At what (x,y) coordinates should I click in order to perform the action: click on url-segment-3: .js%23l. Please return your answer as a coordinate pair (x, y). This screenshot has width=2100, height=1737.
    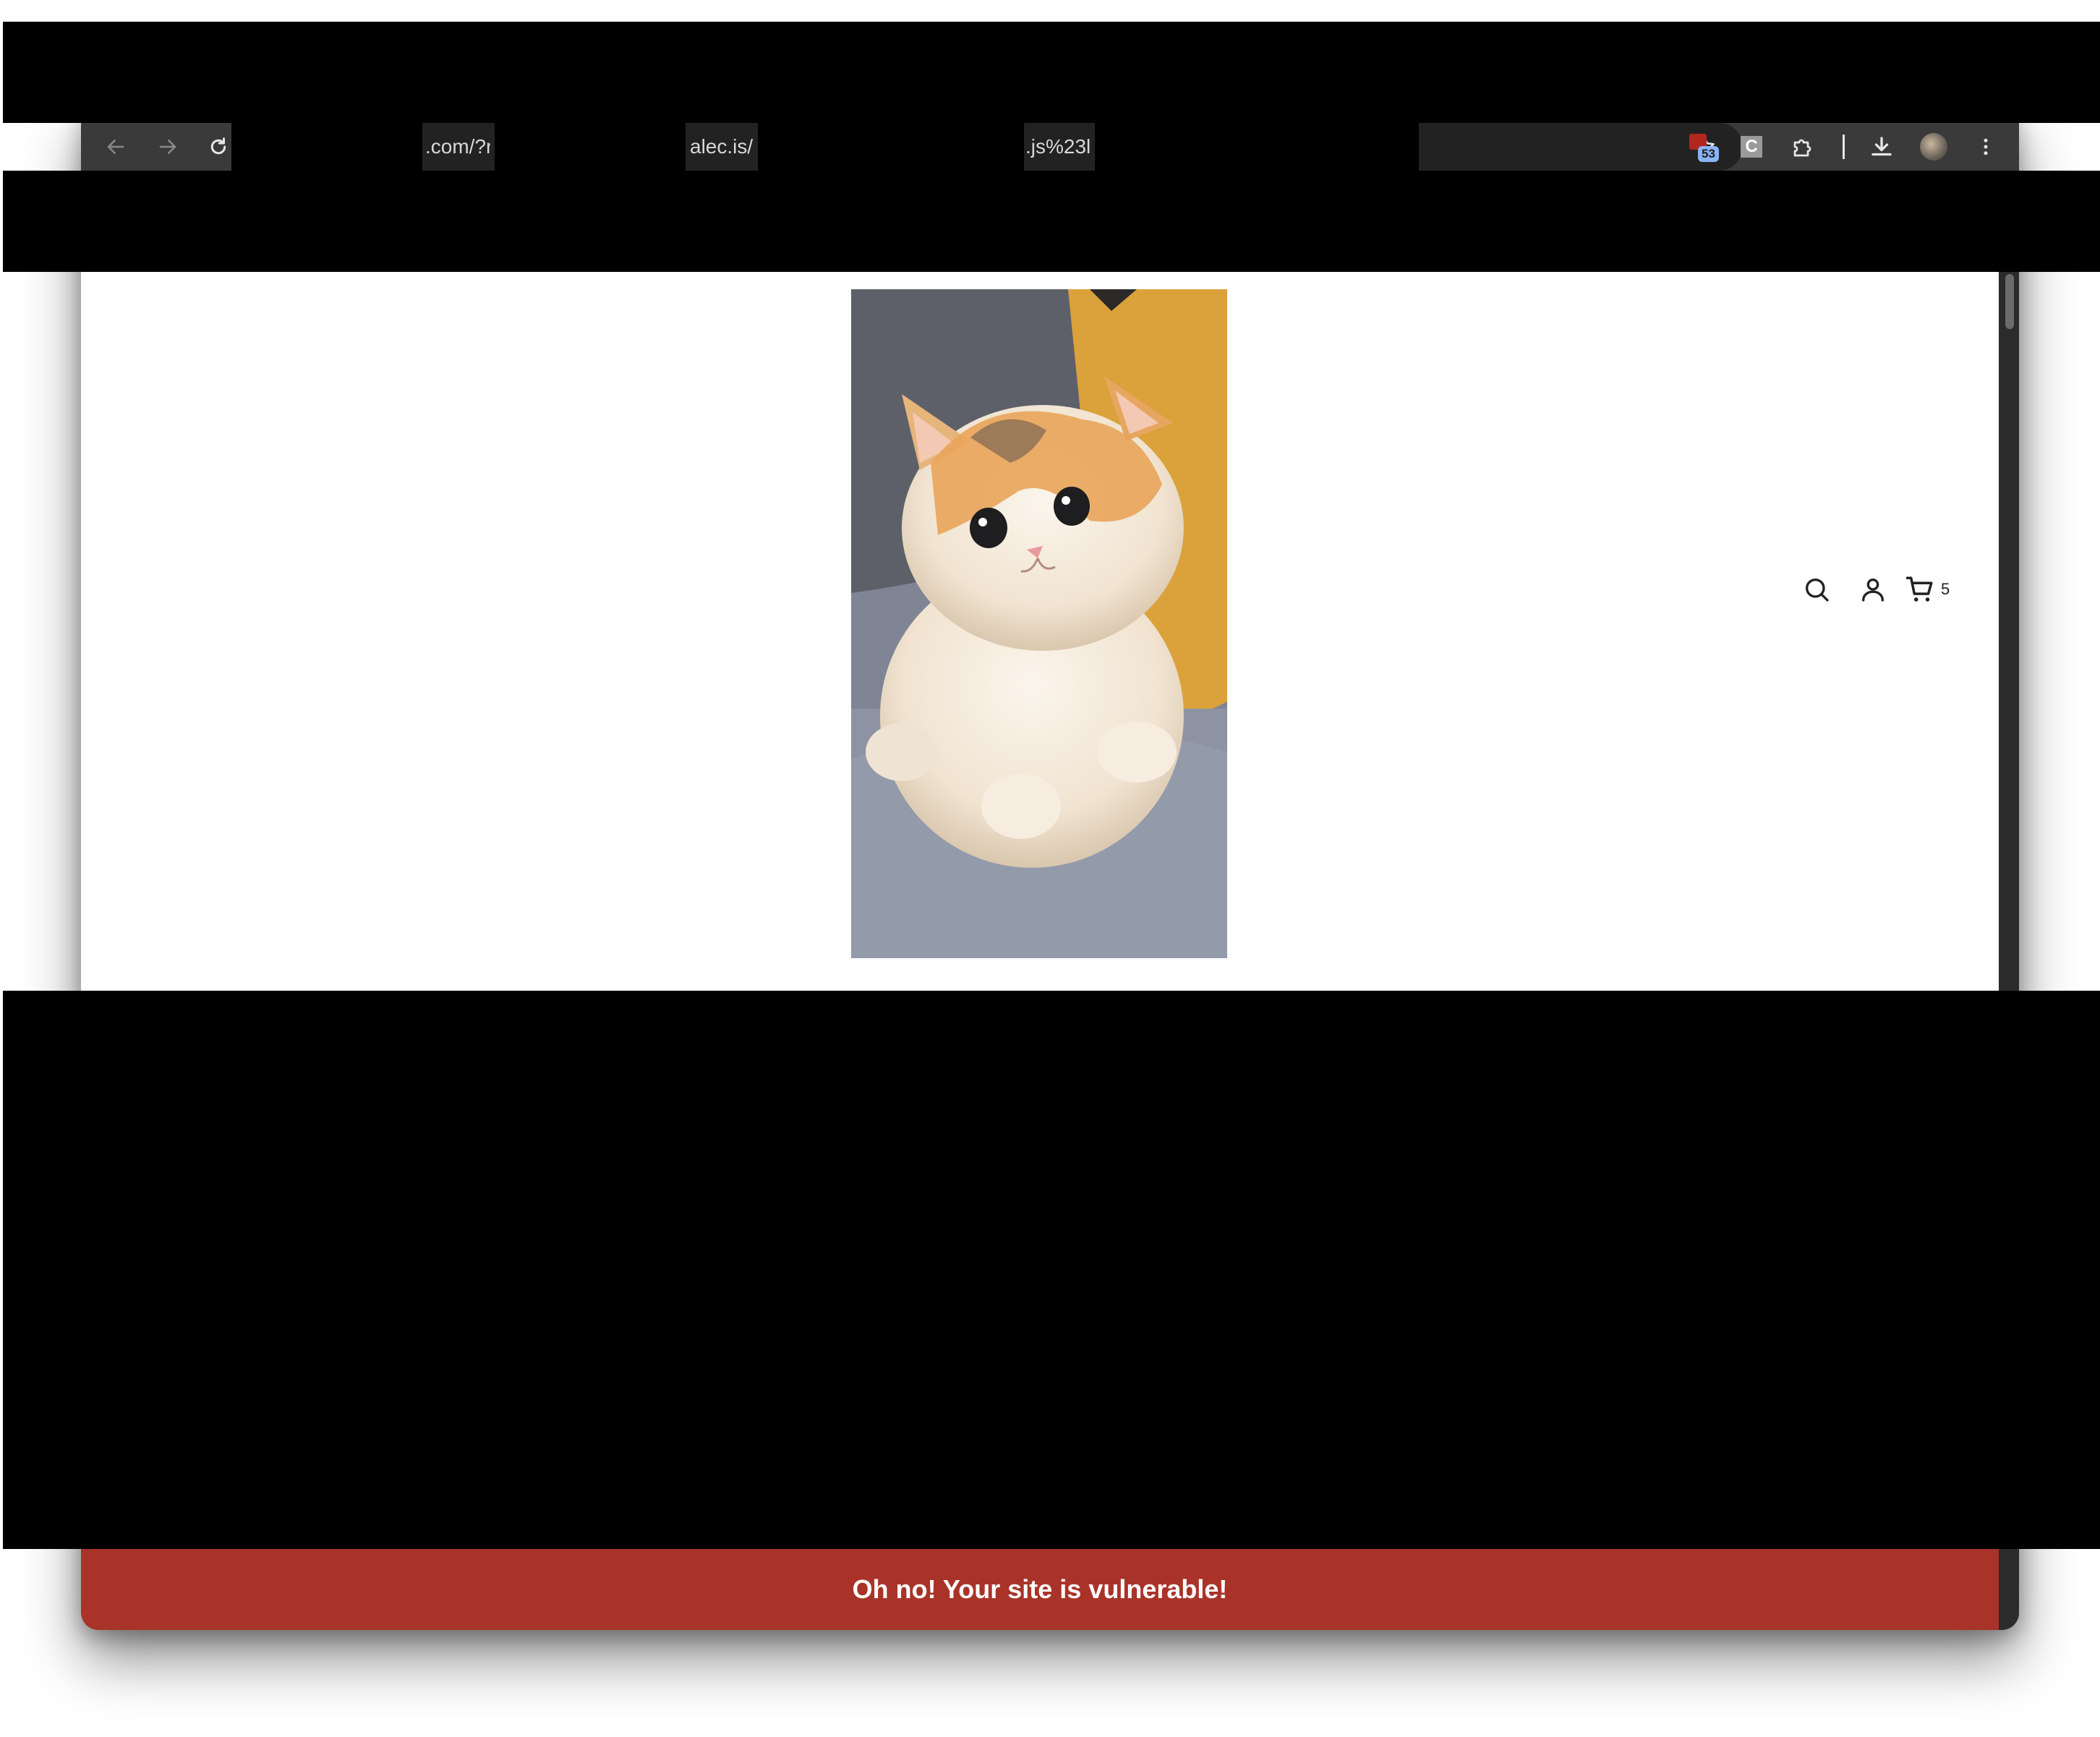
    Looking at the image, I should click on (1058, 146).